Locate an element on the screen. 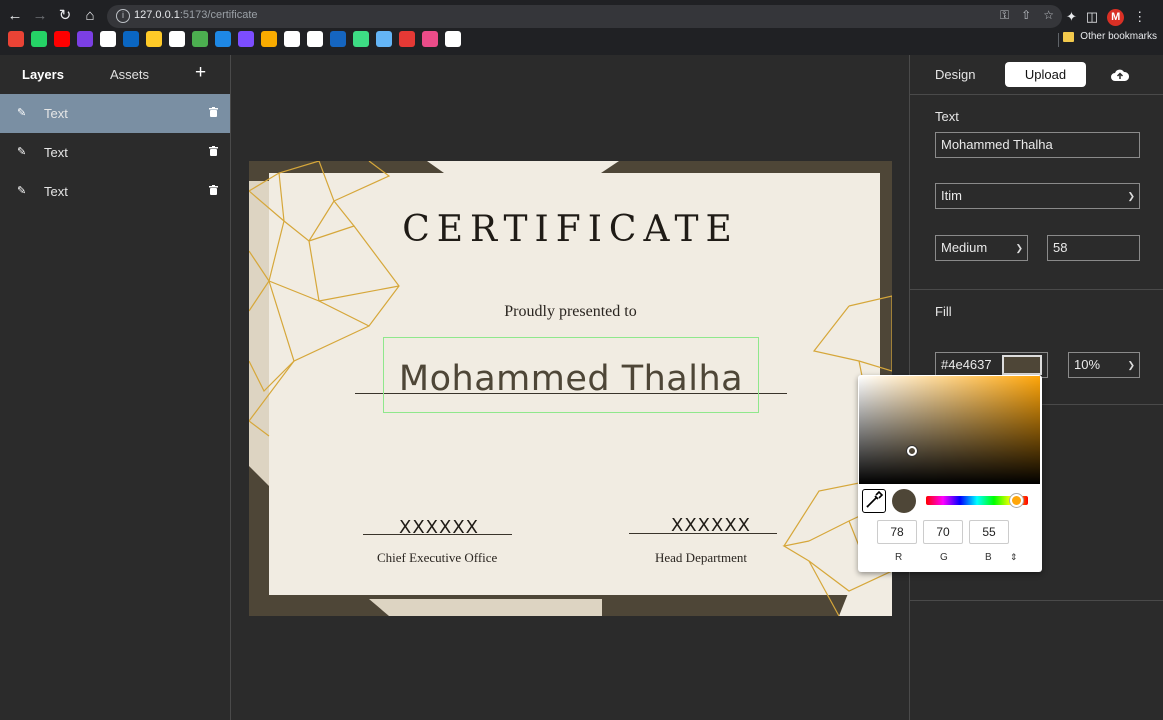 Image resolution: width=1163 pixels, height=720 pixels. signature-left-line is located at coordinates (437, 534).